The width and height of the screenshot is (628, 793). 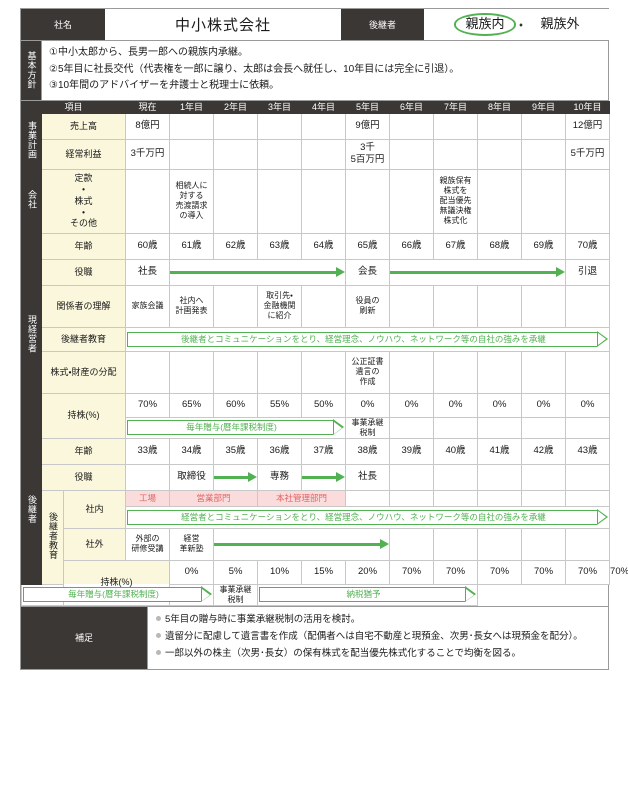 What do you see at coordinates (588, 107) in the screenshot?
I see `col-header-y10: 10年目` at bounding box center [588, 107].